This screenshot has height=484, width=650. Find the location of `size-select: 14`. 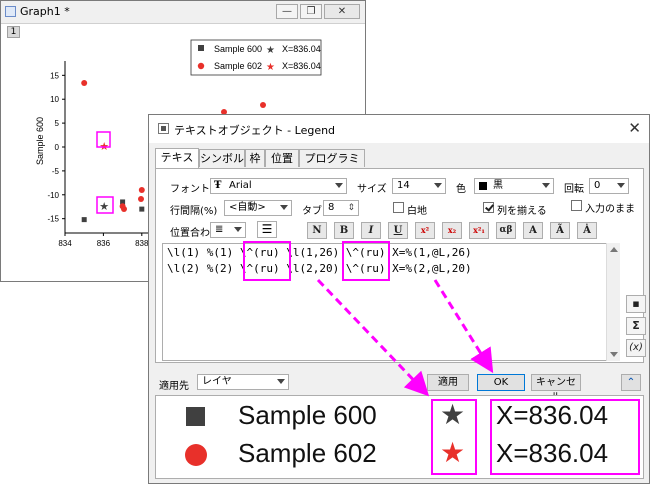

size-select: 14 is located at coordinates (419, 186).